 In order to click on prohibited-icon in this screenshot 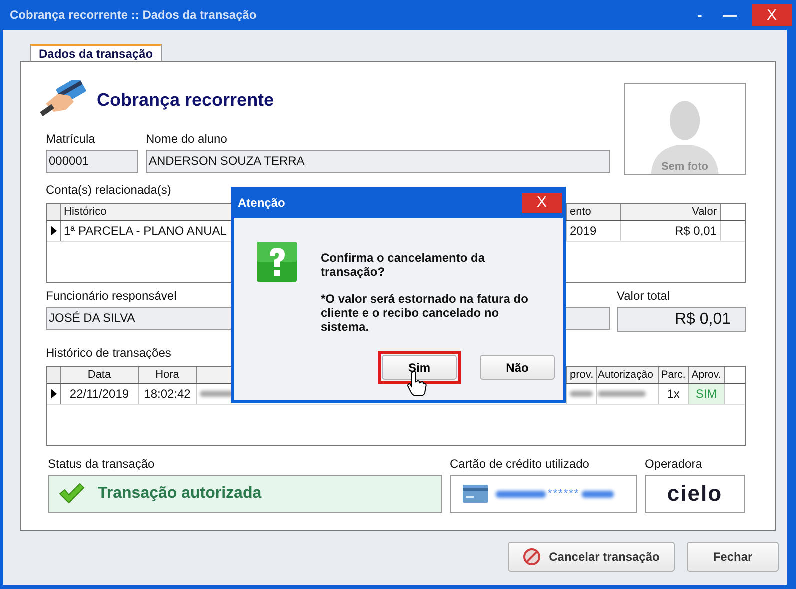, I will do `click(532, 557)`.